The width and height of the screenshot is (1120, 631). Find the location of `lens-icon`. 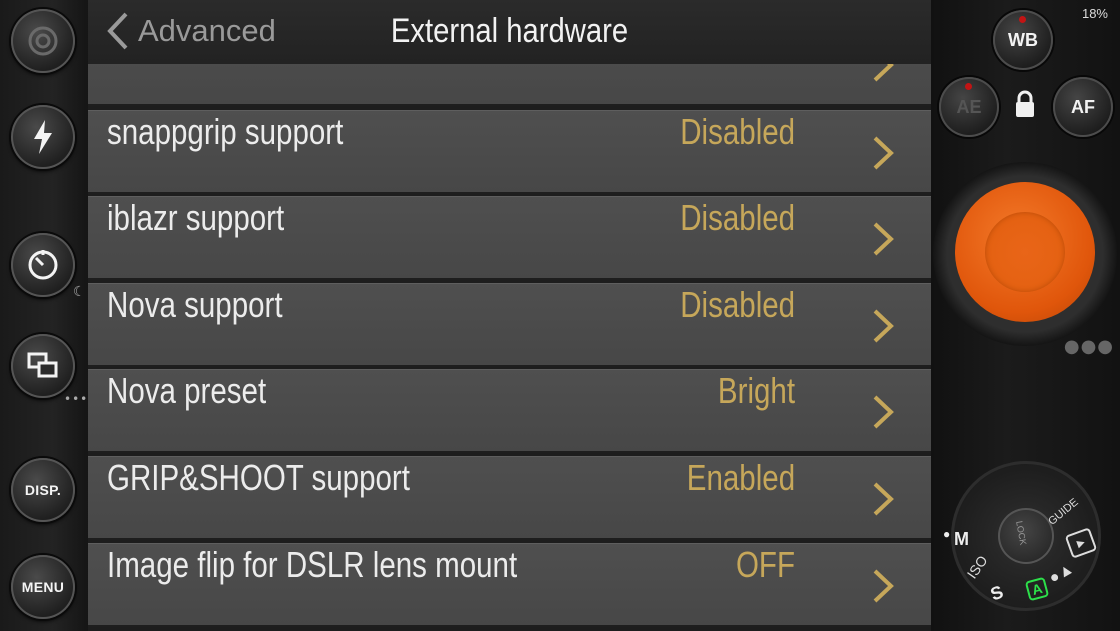

lens-icon is located at coordinates (43, 41).